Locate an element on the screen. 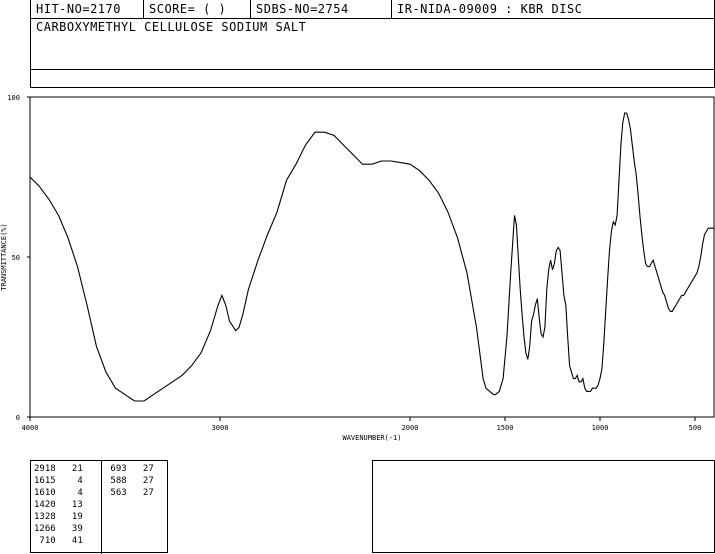 This screenshot has height=554, width=715. x-tick-label: 1500 is located at coordinates (505, 428).